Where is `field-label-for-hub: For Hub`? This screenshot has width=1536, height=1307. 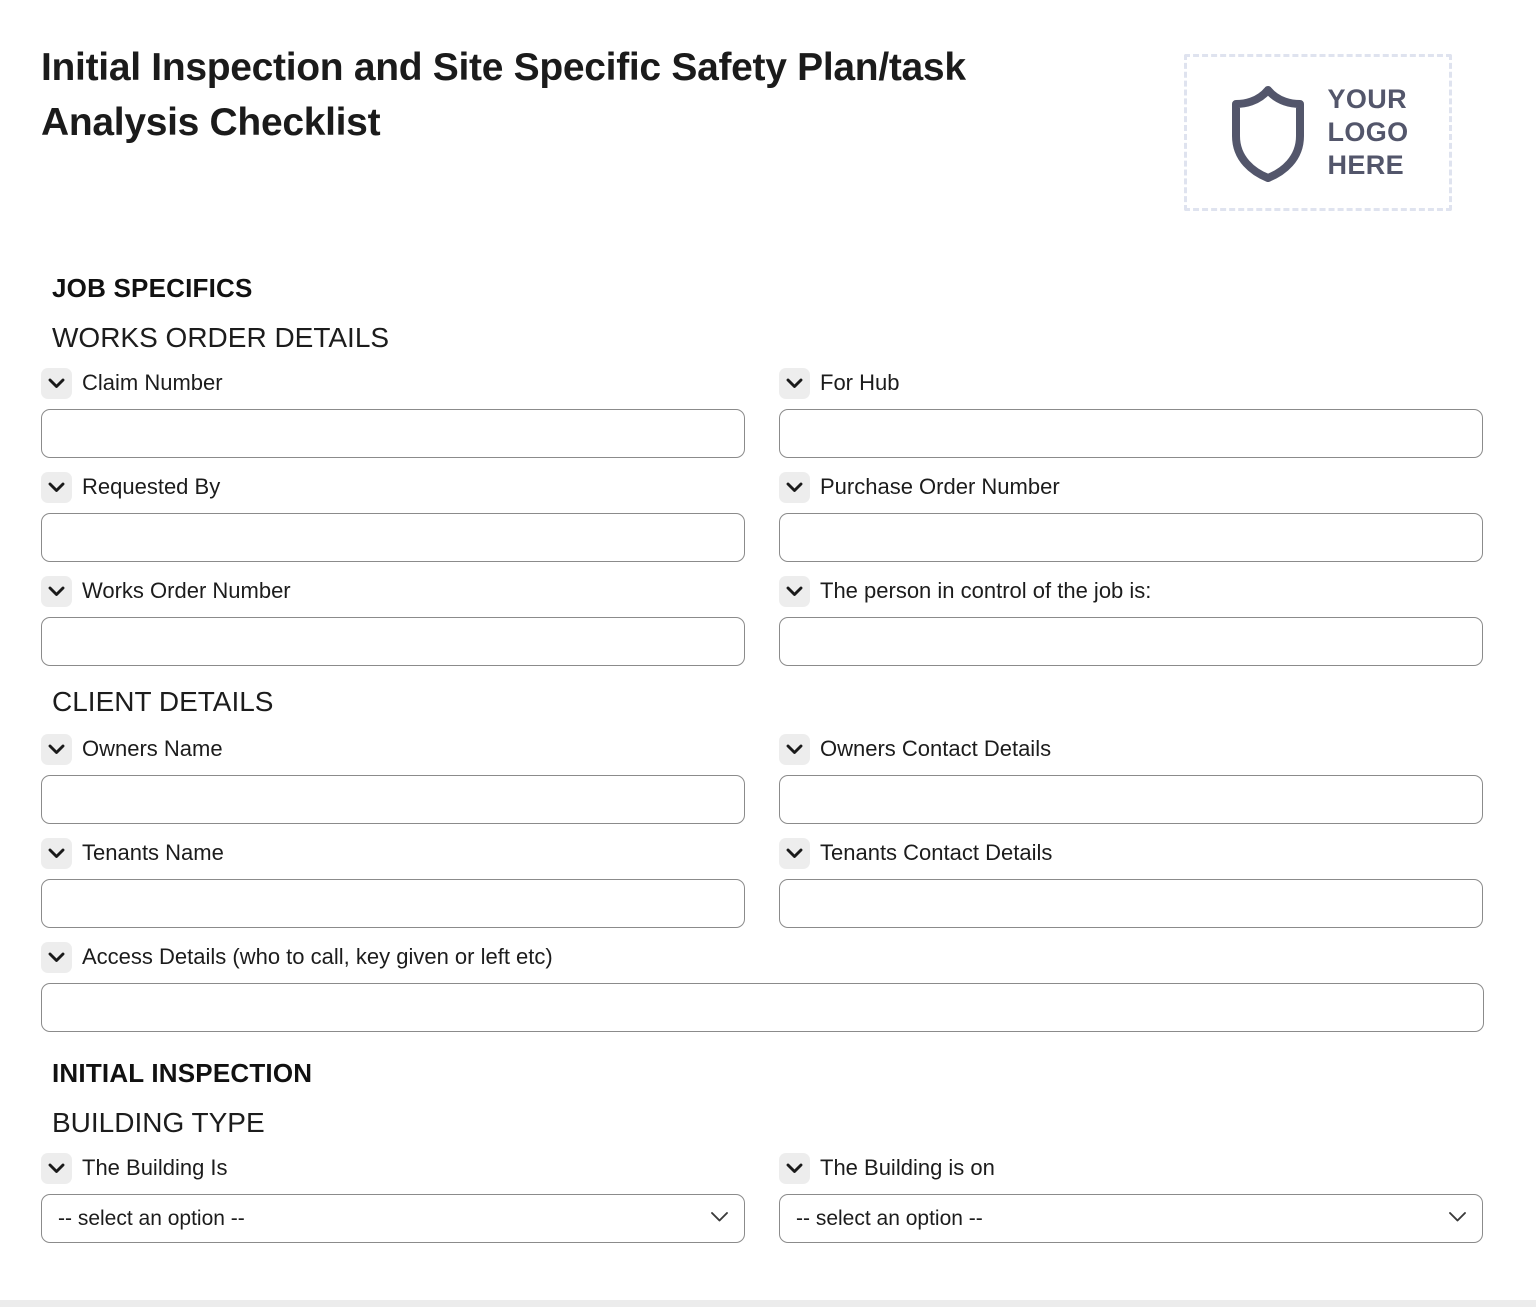
field-label-for-hub: For Hub is located at coordinates (860, 382).